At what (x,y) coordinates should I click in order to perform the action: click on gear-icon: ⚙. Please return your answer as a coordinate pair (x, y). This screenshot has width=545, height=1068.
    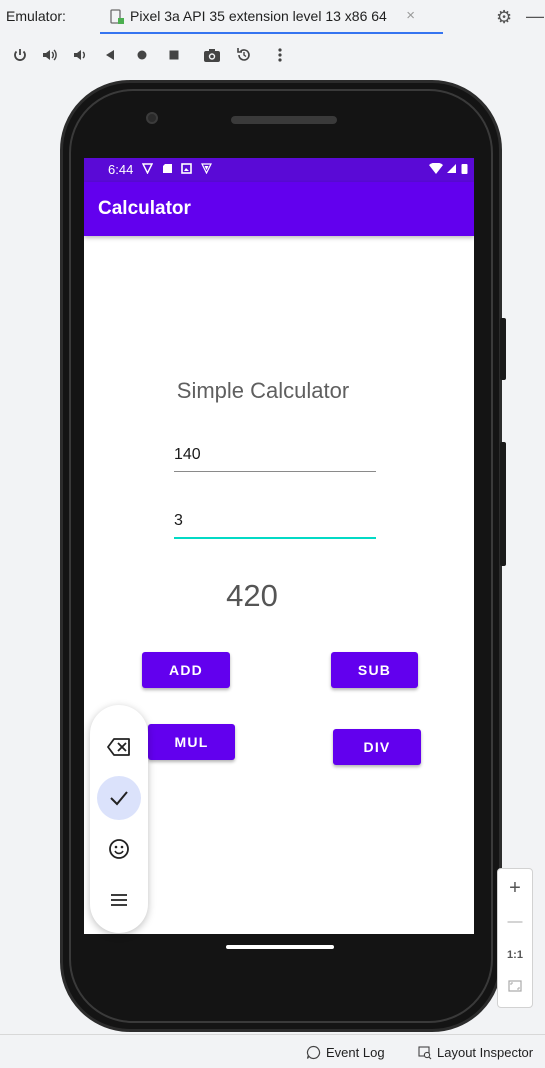
    Looking at the image, I should click on (504, 17).